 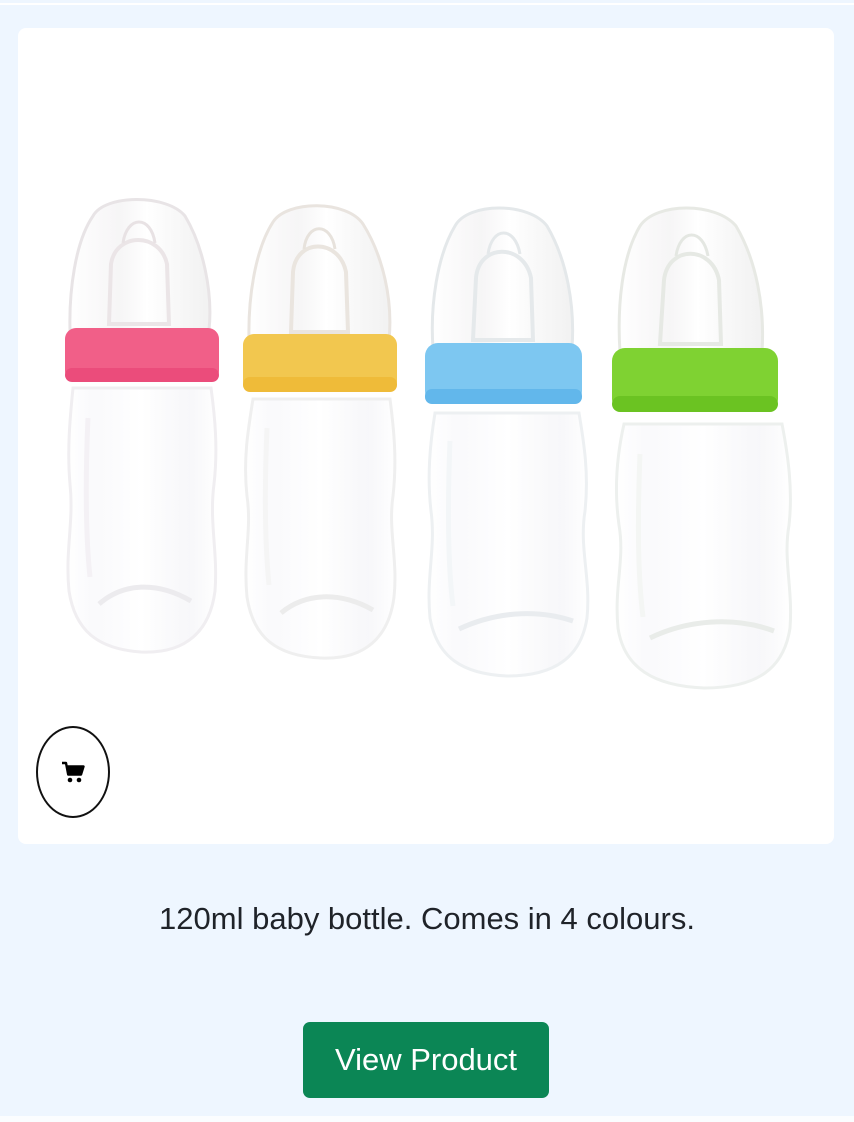 I want to click on shopping-cart-icon, so click(x=73, y=772).